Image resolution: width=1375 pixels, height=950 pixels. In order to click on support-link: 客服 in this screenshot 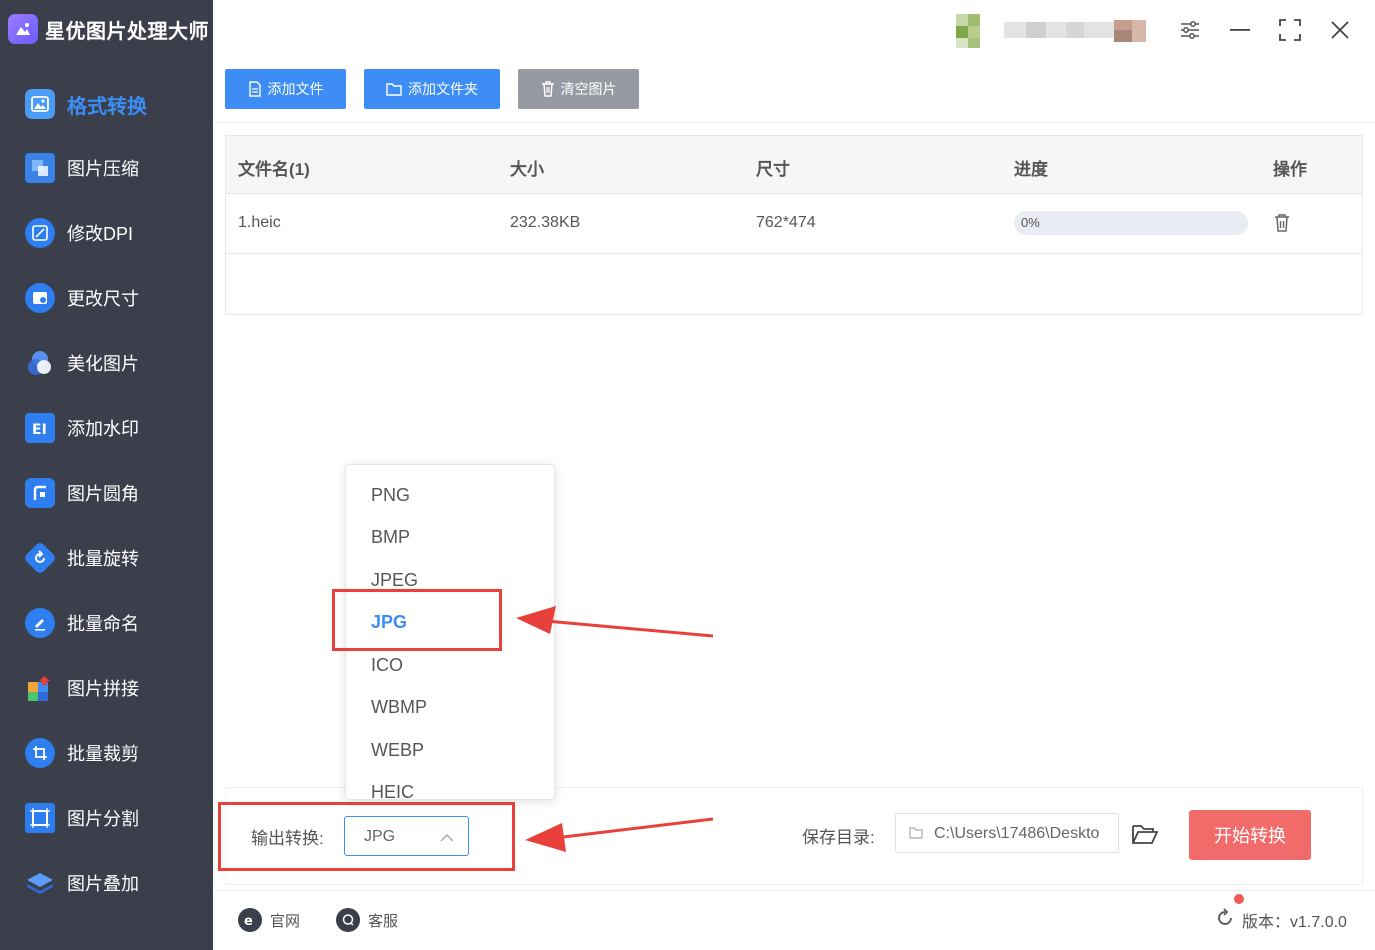, I will do `click(367, 920)`.